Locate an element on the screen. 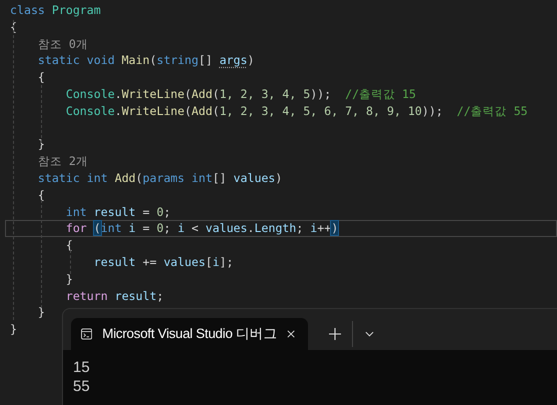 The height and width of the screenshot is (405, 557). code-line: class Program is located at coordinates (55, 10).